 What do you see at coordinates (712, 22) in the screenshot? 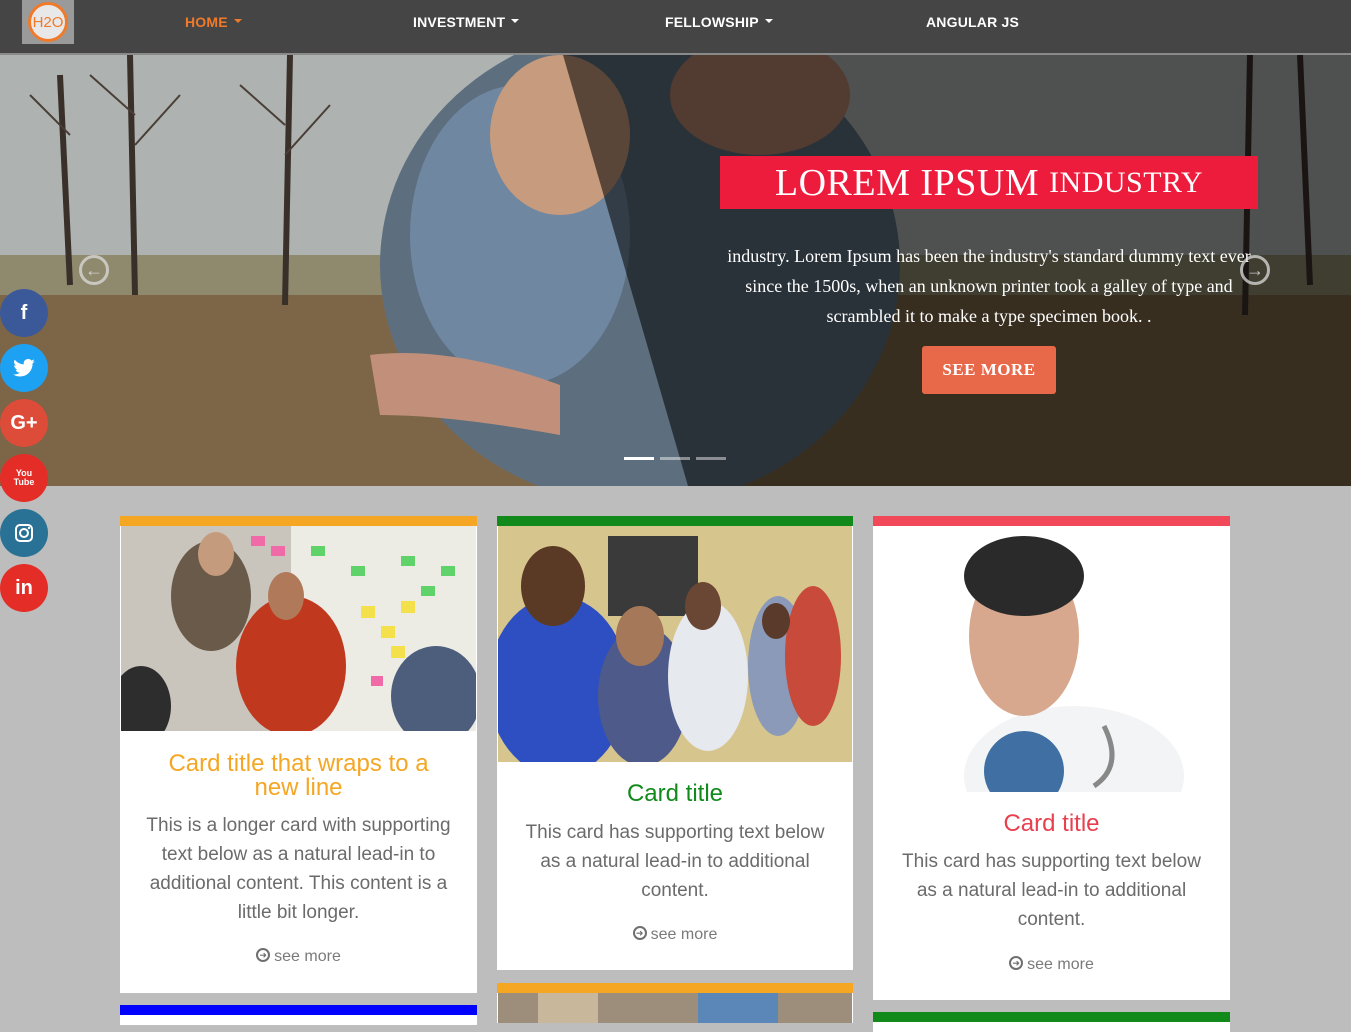
I see `nav-fellowship-label: FELLOWSHIP` at bounding box center [712, 22].